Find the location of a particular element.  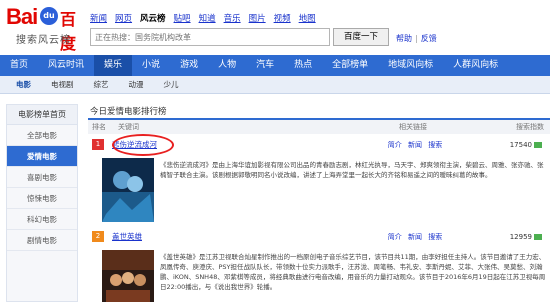

baidu-logo: Bai du 百度 搜索风云榜 is located at coordinates (46, 28).